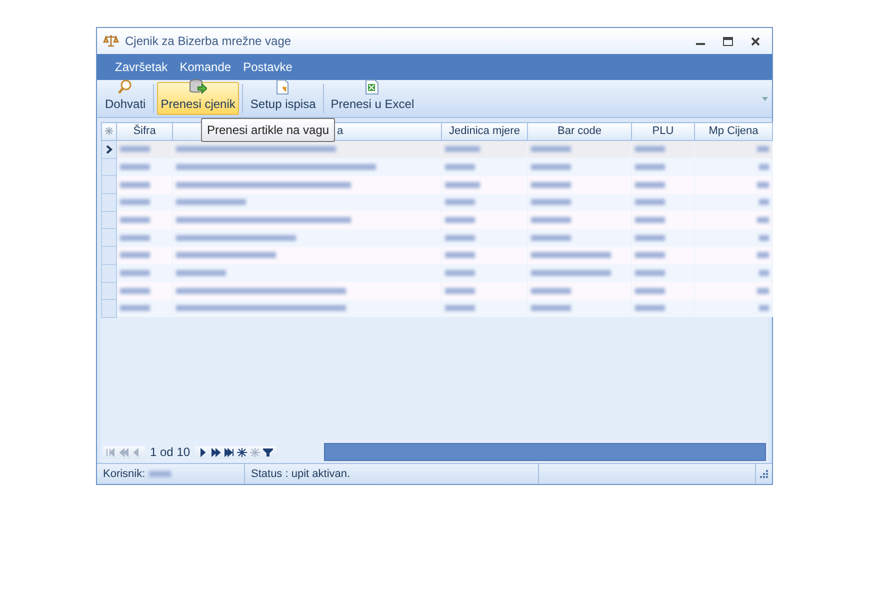  What do you see at coordinates (485, 131) in the screenshot?
I see `column-header: Jedinica mjere` at bounding box center [485, 131].